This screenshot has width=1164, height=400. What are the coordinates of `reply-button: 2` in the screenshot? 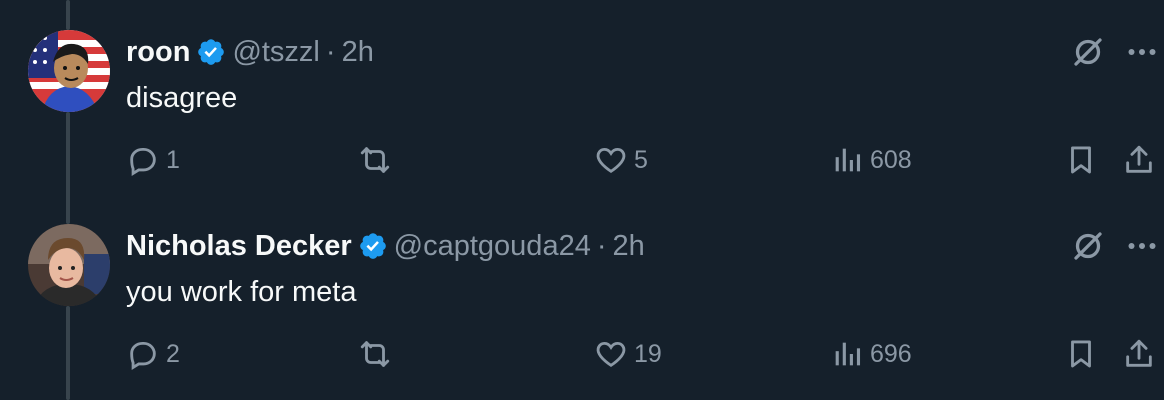 It's located at (153, 354).